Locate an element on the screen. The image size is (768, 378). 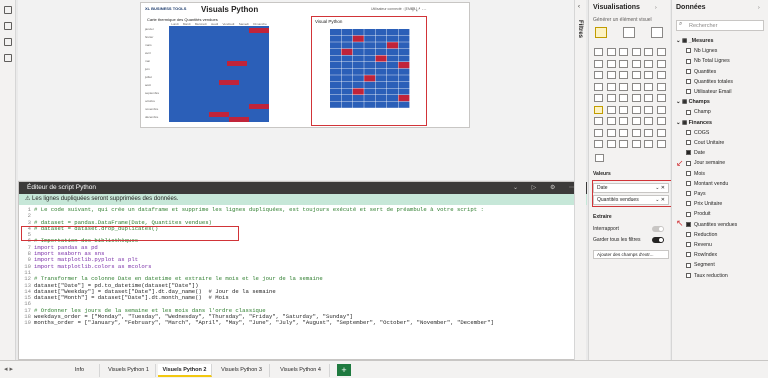
search-input: Rechercher is located at coordinates (720, 25).